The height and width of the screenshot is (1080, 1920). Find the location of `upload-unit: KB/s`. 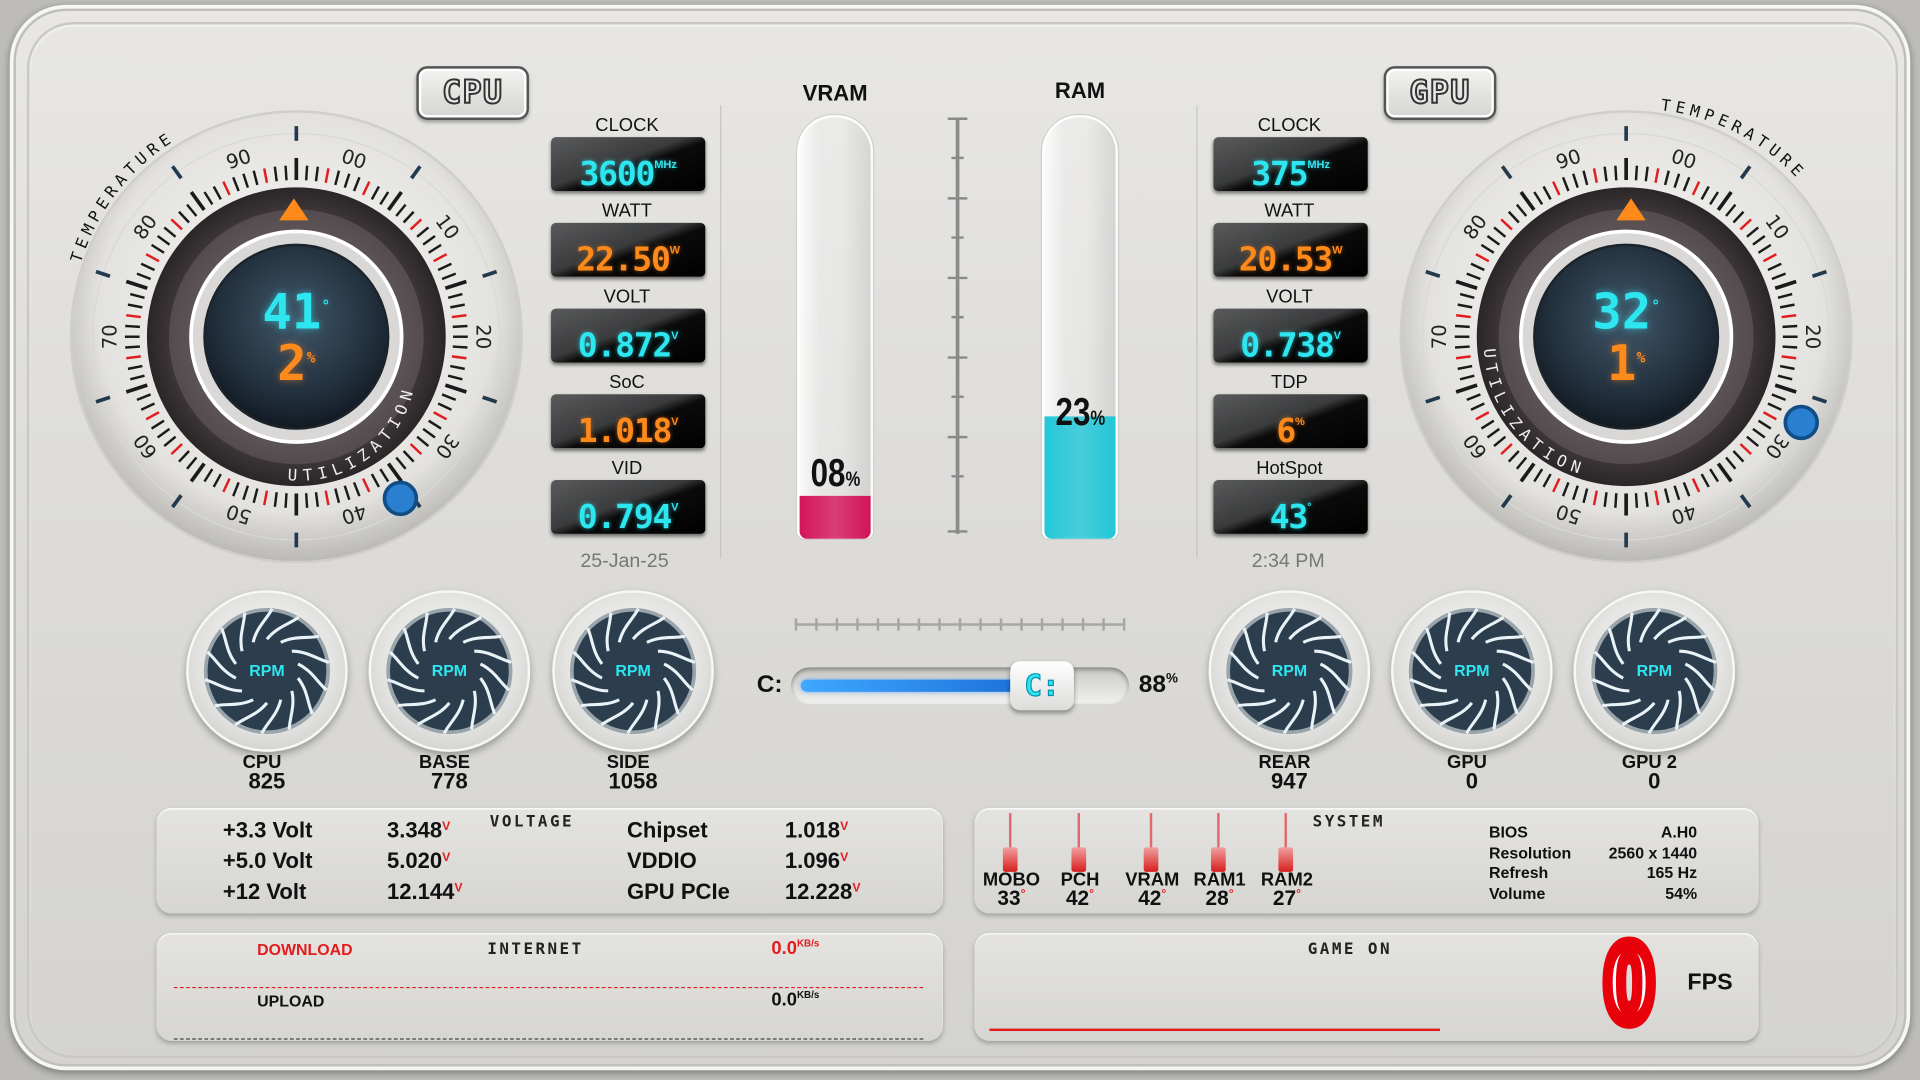

upload-unit: KB/s is located at coordinates (808, 995).